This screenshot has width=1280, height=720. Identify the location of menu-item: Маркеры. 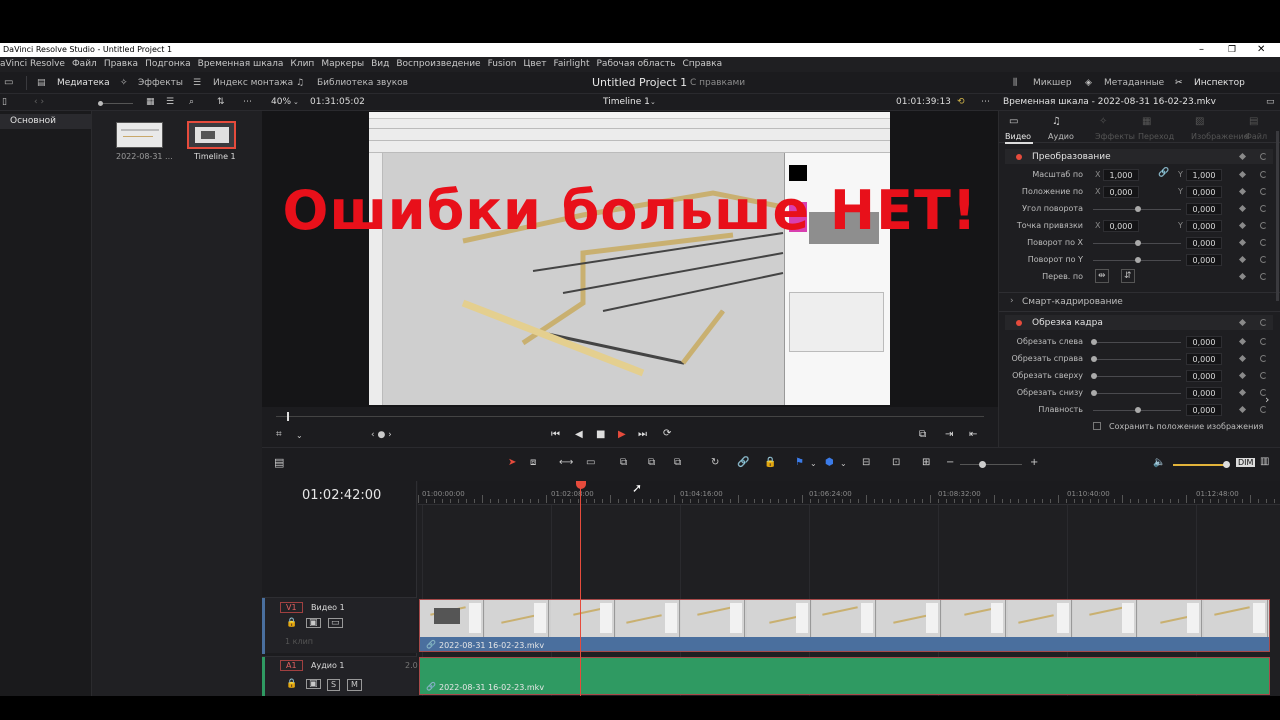
(342, 64).